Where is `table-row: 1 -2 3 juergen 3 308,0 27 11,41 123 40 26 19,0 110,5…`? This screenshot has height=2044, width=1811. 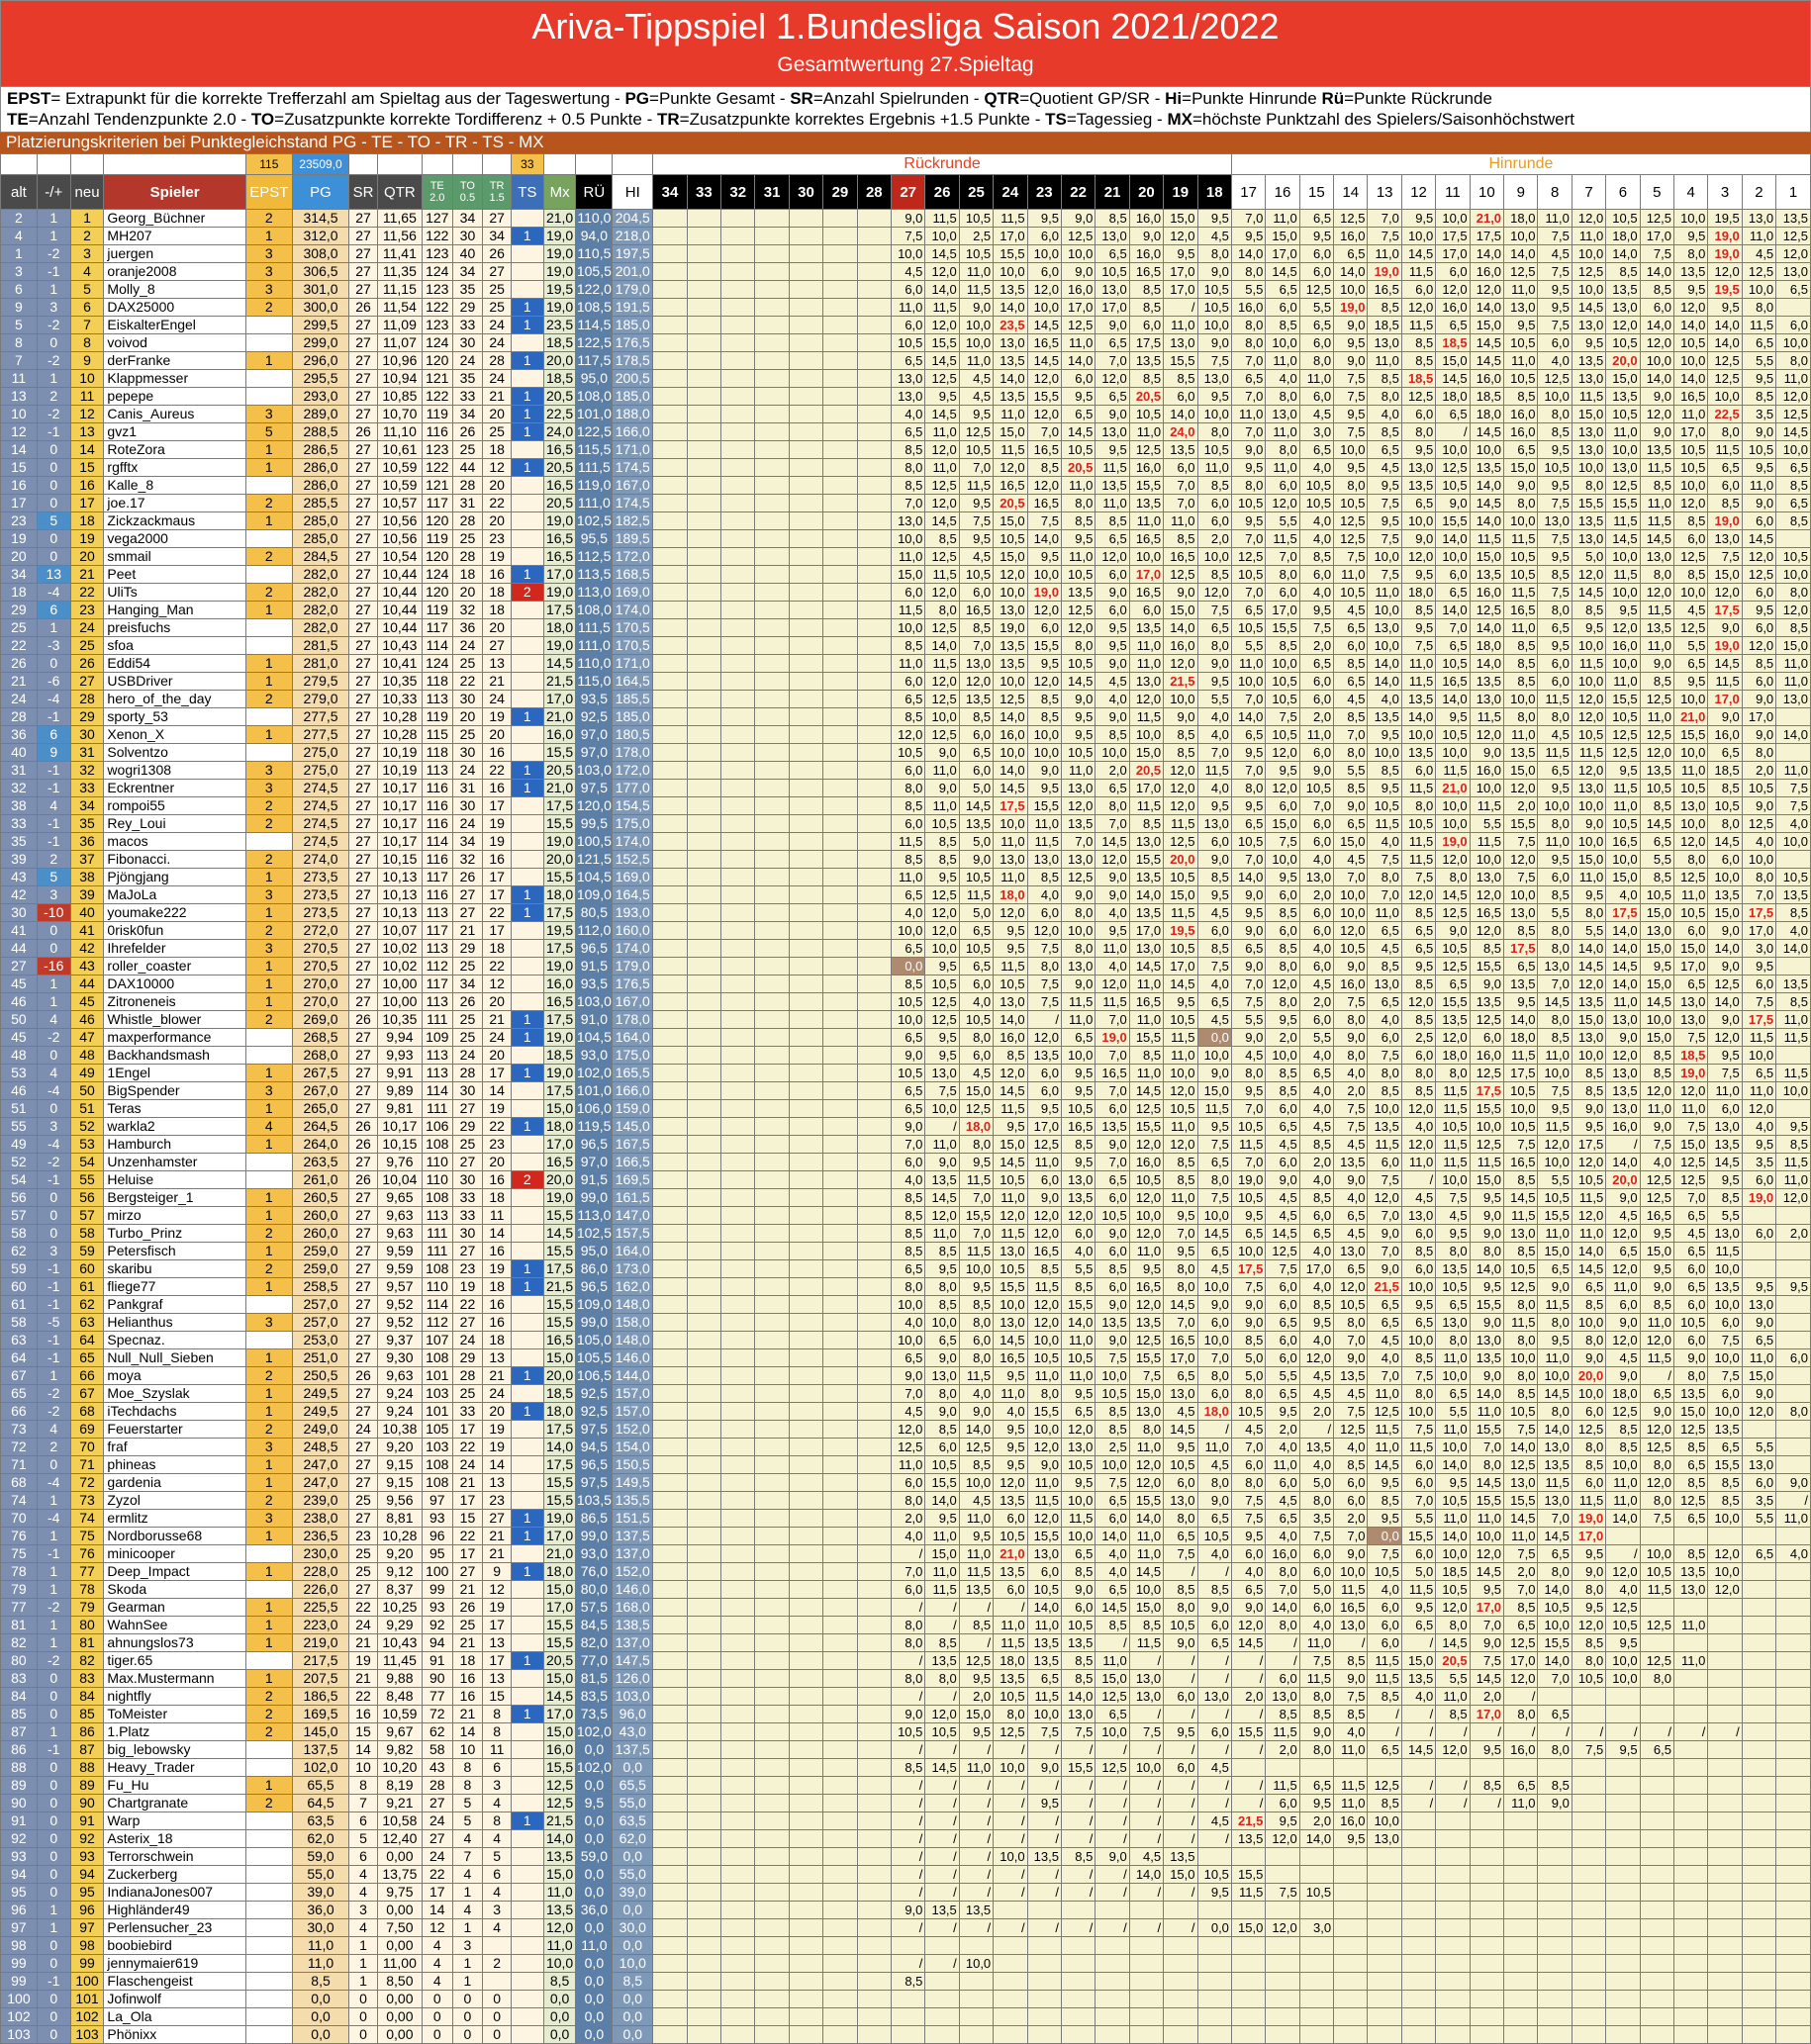 table-row: 1 -2 3 juergen 3 308,0 27 11,41 123 40 26 19,0 110,5… is located at coordinates (906, 253).